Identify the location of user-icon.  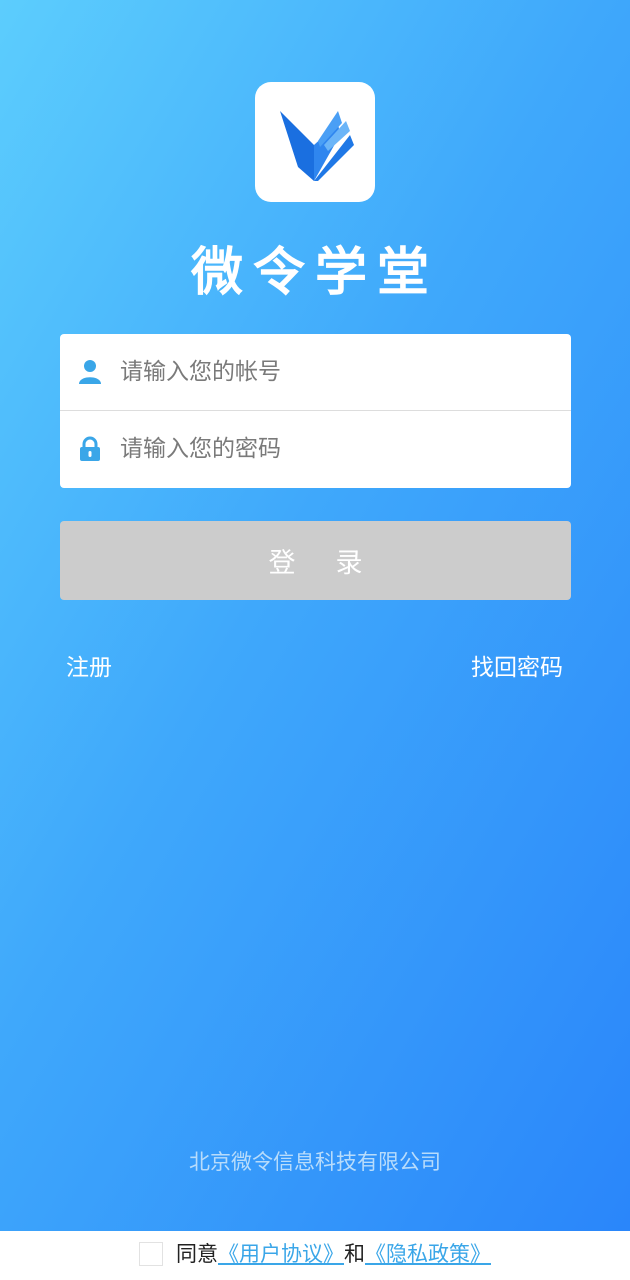
(90, 372).